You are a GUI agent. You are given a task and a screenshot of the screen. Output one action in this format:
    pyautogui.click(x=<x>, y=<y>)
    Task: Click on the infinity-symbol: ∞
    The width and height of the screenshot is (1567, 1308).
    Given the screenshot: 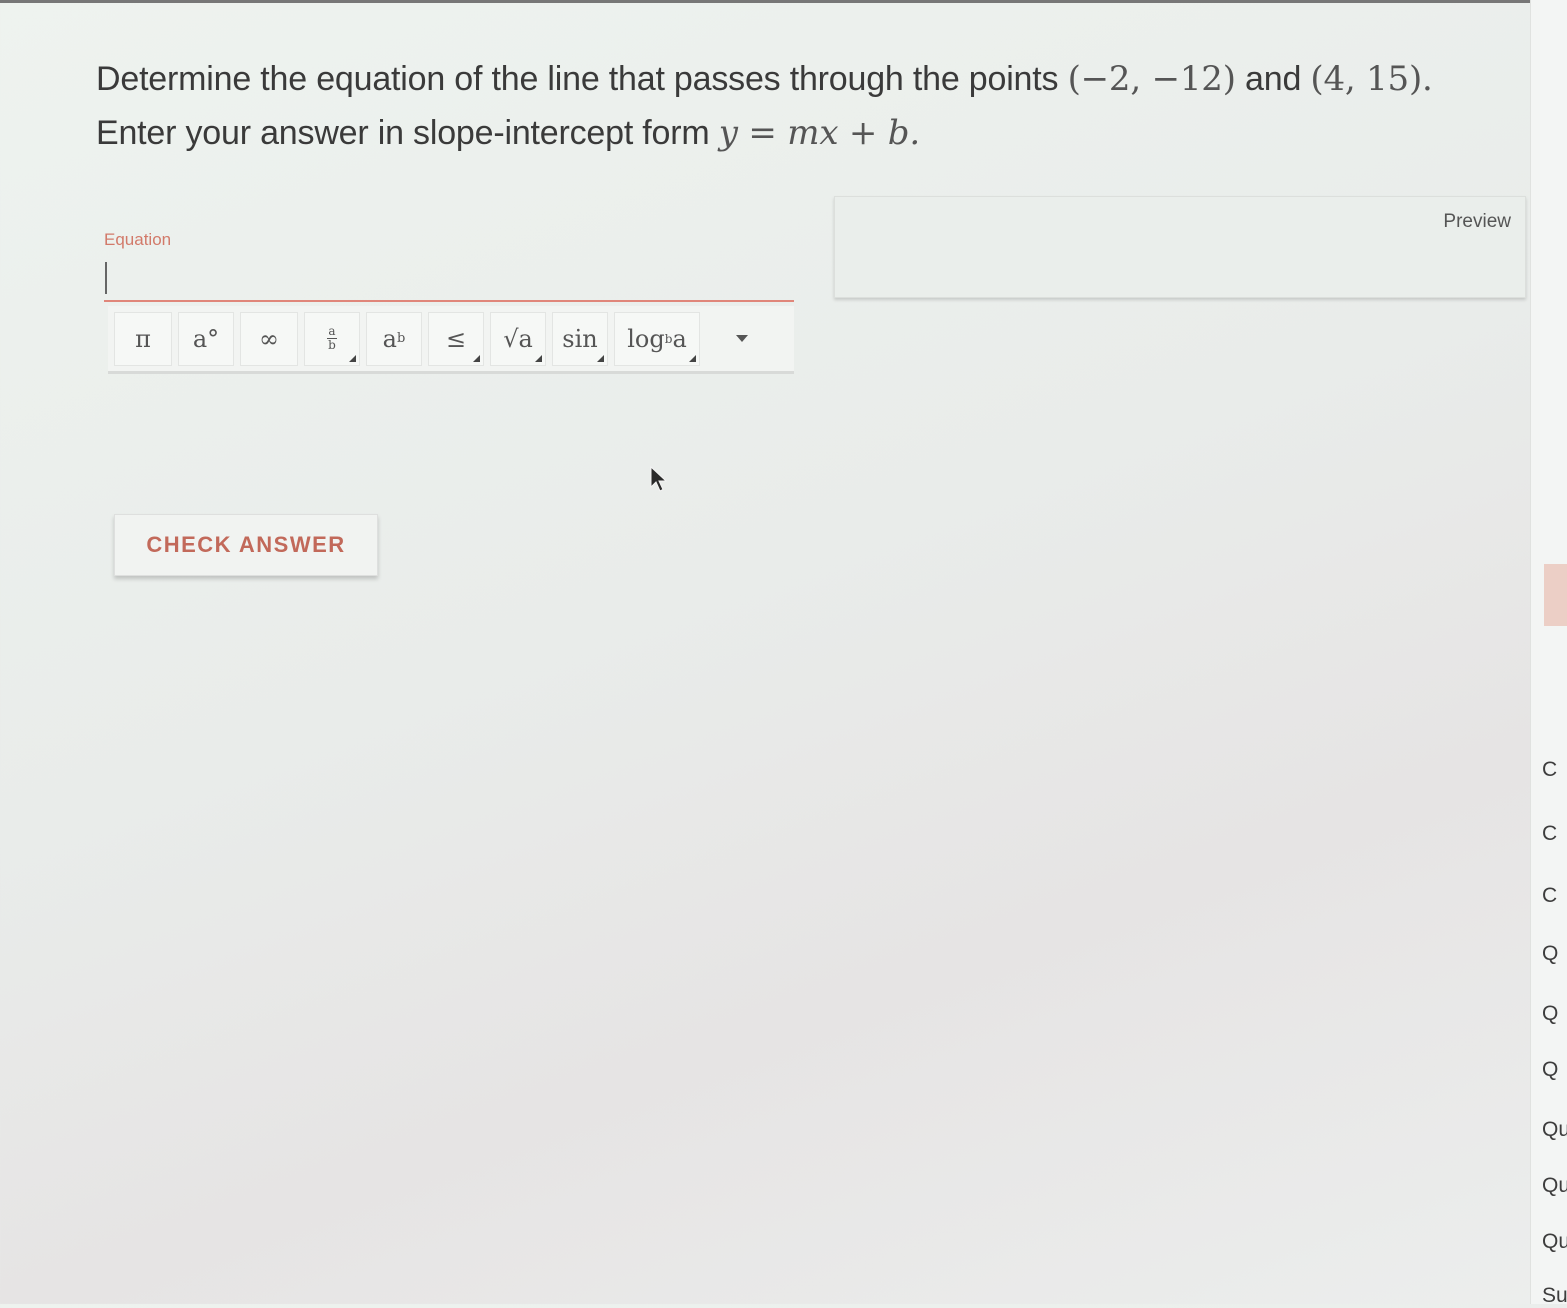 What is the action you would take?
    pyautogui.click(x=269, y=338)
    